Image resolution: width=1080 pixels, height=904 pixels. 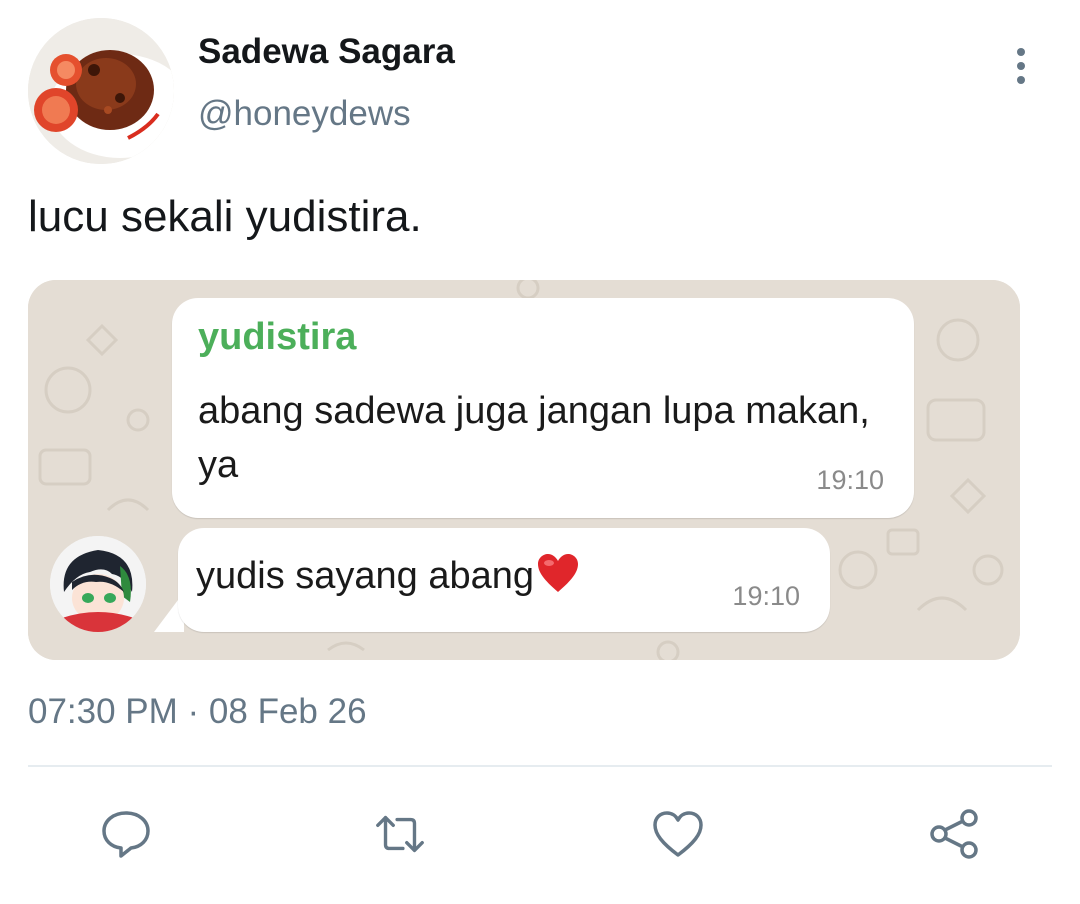 What do you see at coordinates (98, 584) in the screenshot?
I see `chat-contact-avatar` at bounding box center [98, 584].